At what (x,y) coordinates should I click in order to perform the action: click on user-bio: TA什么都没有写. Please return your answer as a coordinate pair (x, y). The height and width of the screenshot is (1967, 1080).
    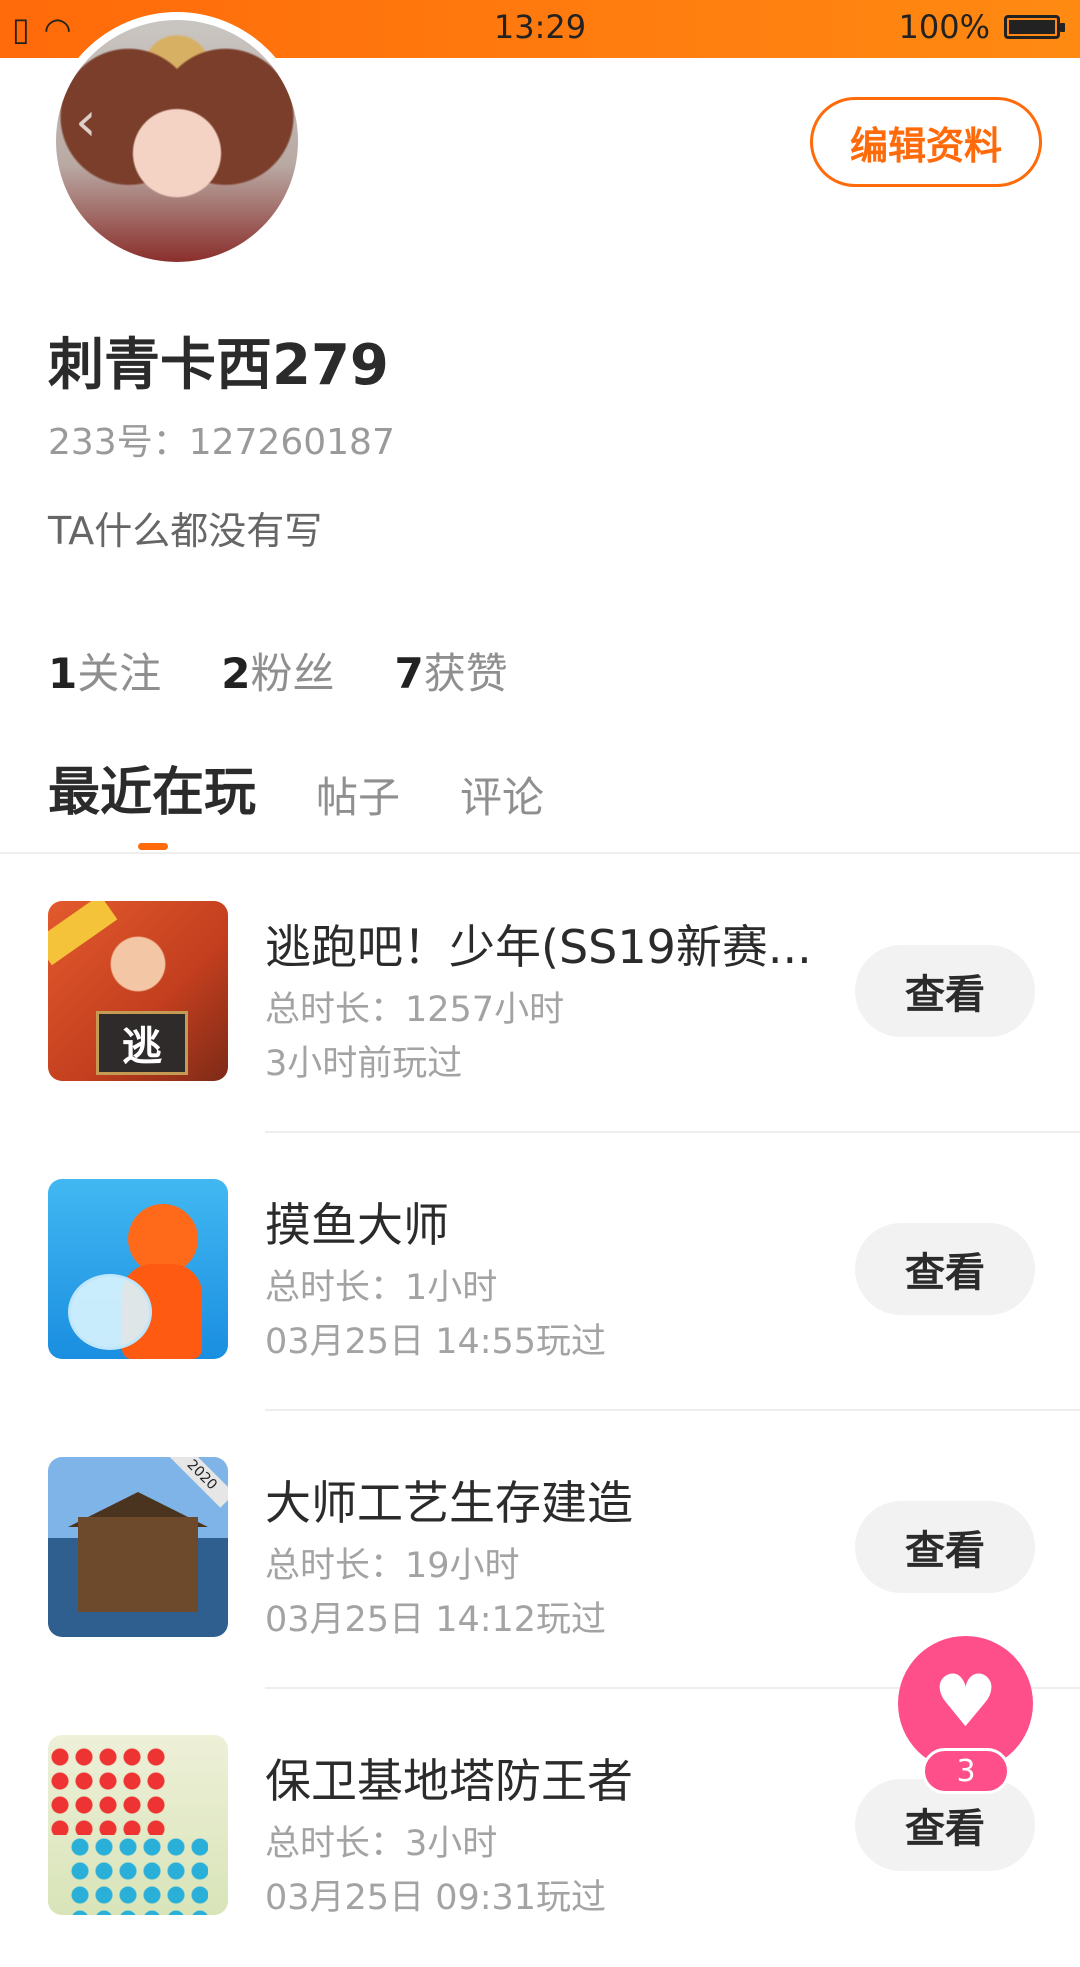
    Looking at the image, I should click on (185, 531).